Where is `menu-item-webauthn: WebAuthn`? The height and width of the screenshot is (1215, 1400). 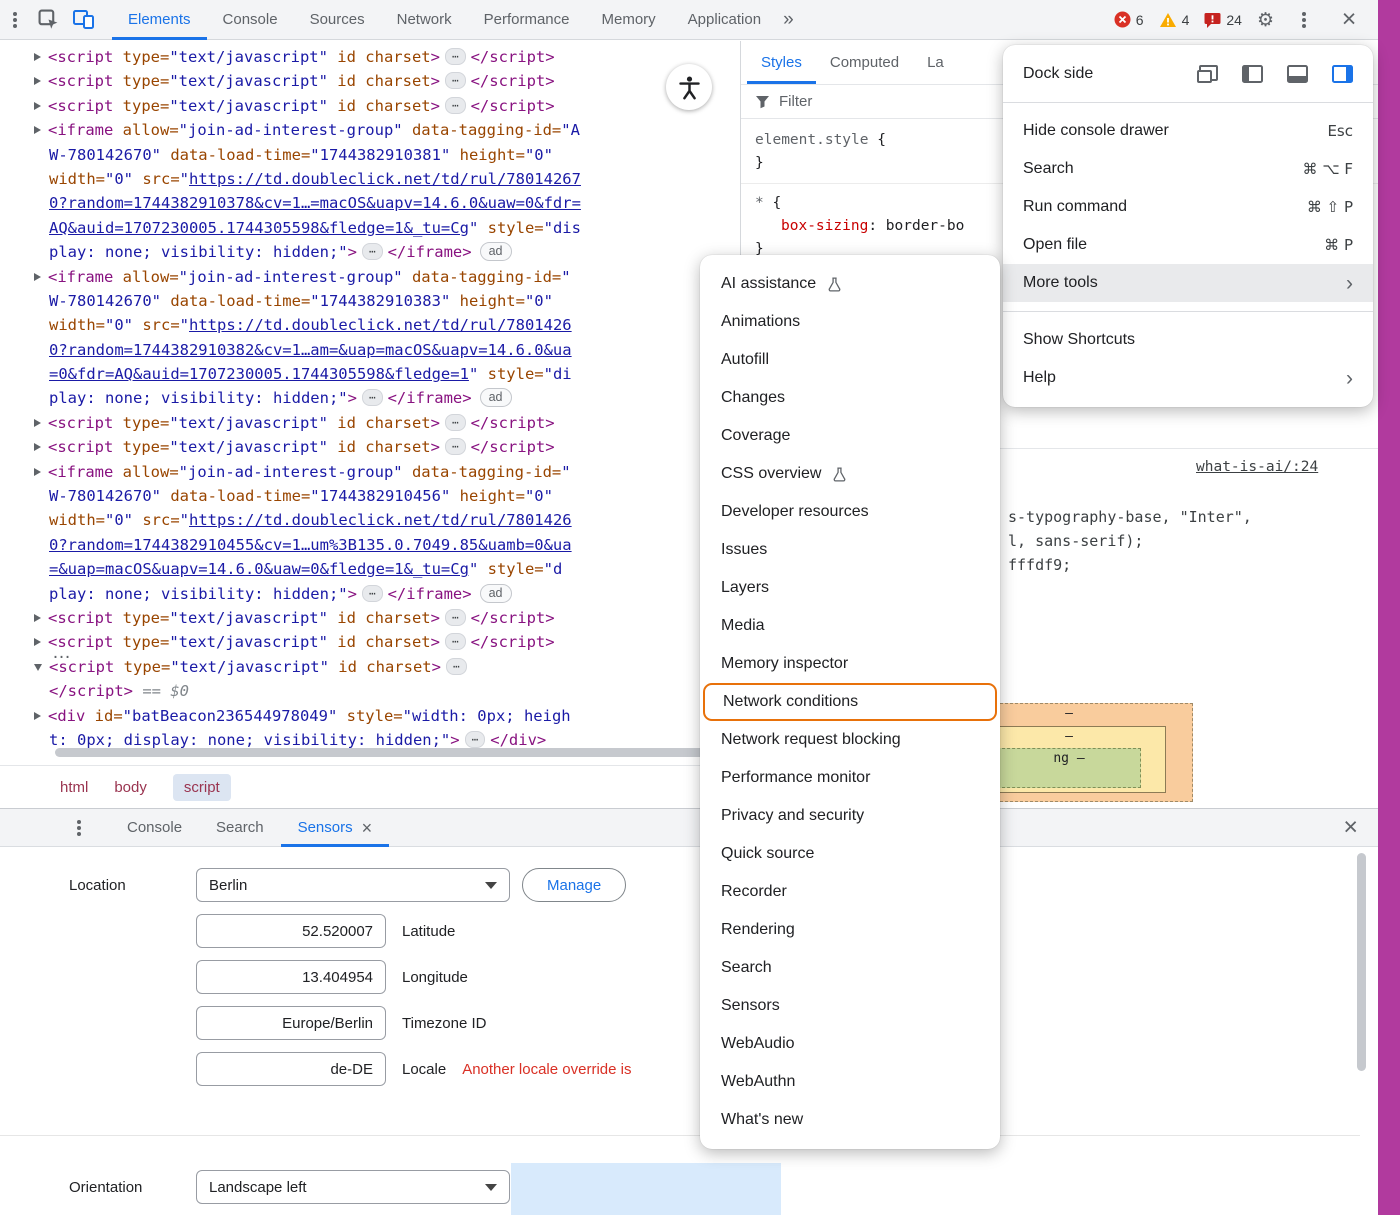
menu-item-webauthn: WebAuthn is located at coordinates (850, 1082).